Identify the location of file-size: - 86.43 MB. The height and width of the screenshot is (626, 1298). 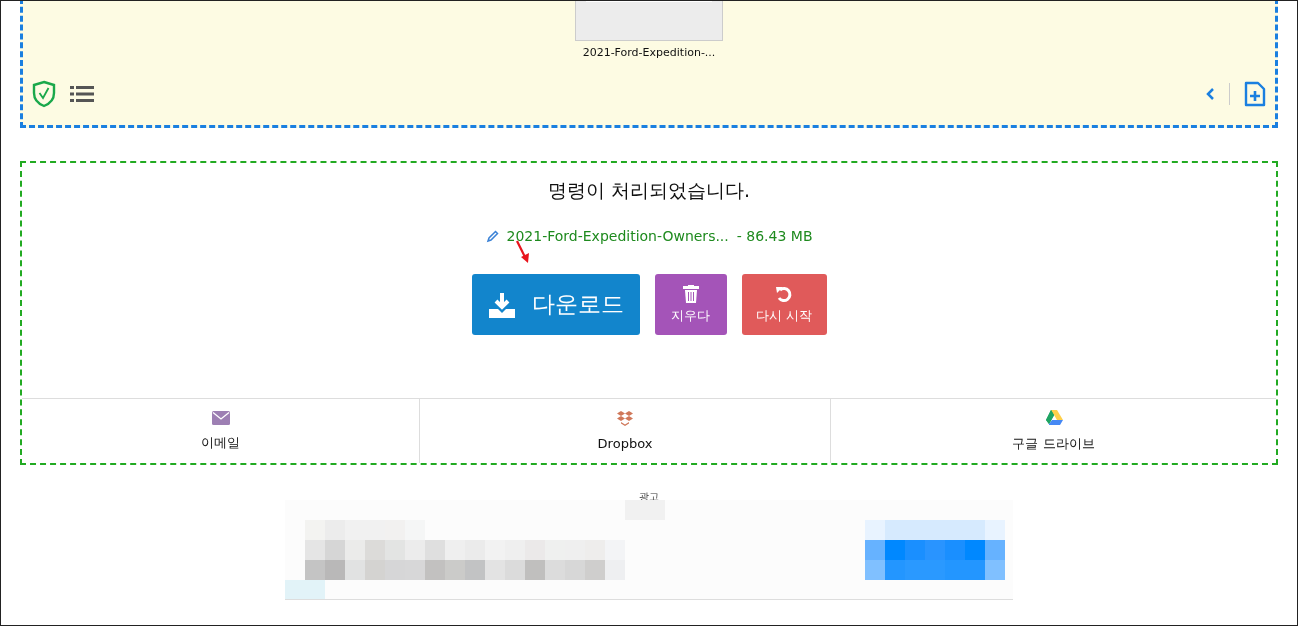
(774, 236).